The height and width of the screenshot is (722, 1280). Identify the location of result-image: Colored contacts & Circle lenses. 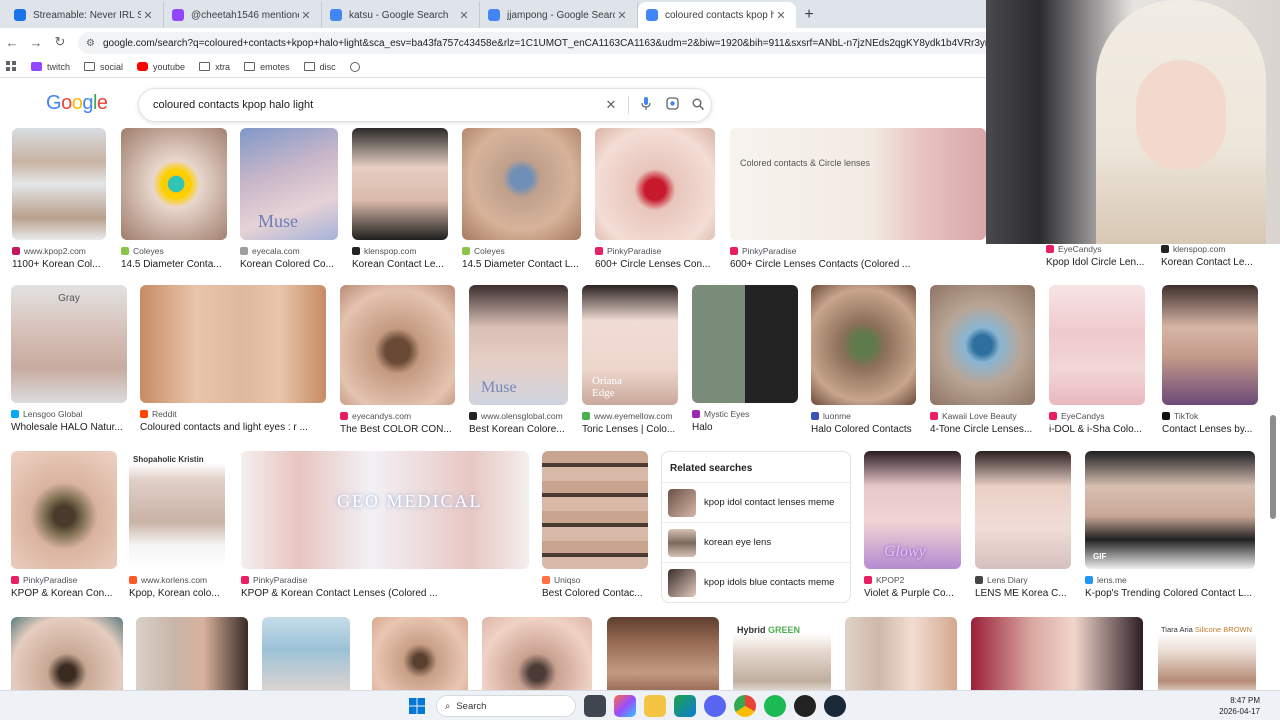
(858, 184).